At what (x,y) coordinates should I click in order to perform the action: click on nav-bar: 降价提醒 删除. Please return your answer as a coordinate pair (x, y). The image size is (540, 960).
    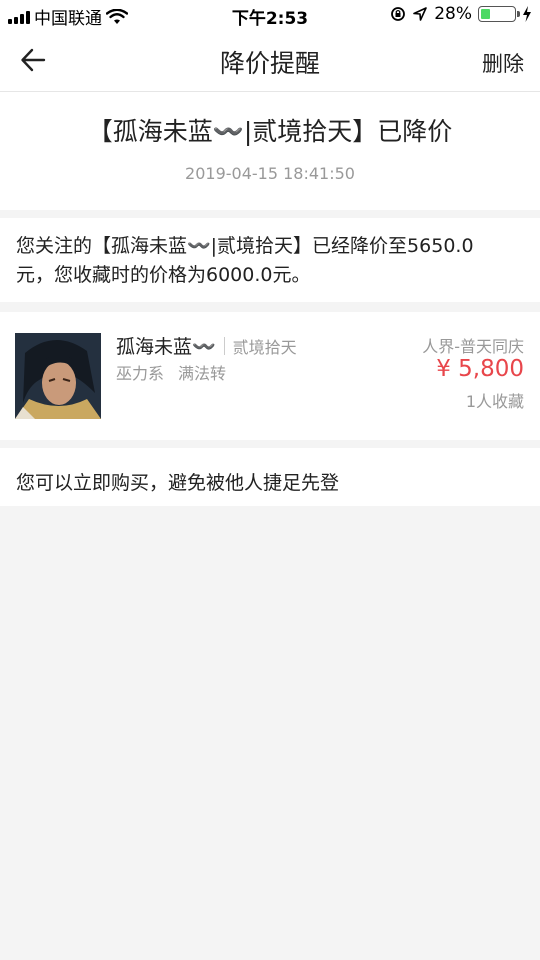
    Looking at the image, I should click on (270, 61).